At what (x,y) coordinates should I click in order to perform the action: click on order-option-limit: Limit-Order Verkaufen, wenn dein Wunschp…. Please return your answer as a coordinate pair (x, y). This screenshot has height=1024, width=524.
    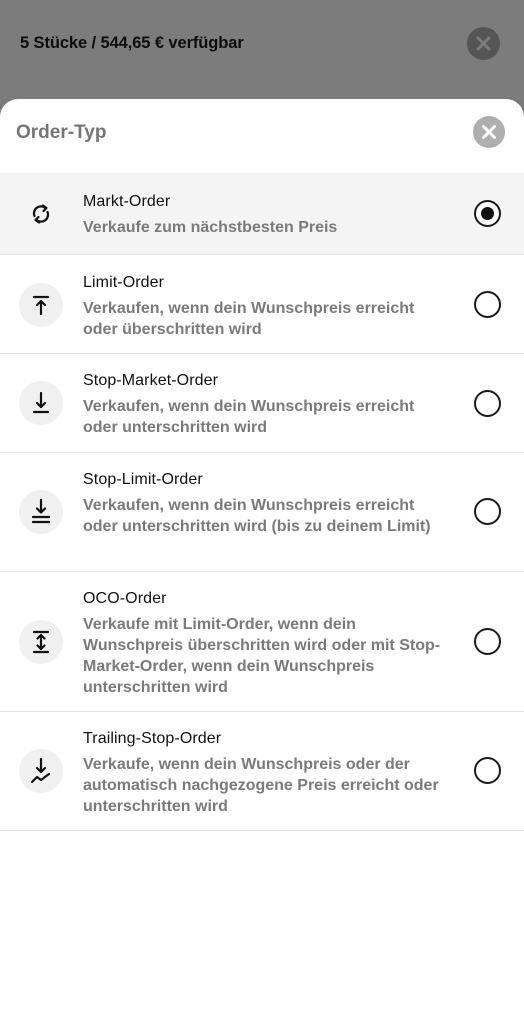
    Looking at the image, I should click on (262, 304).